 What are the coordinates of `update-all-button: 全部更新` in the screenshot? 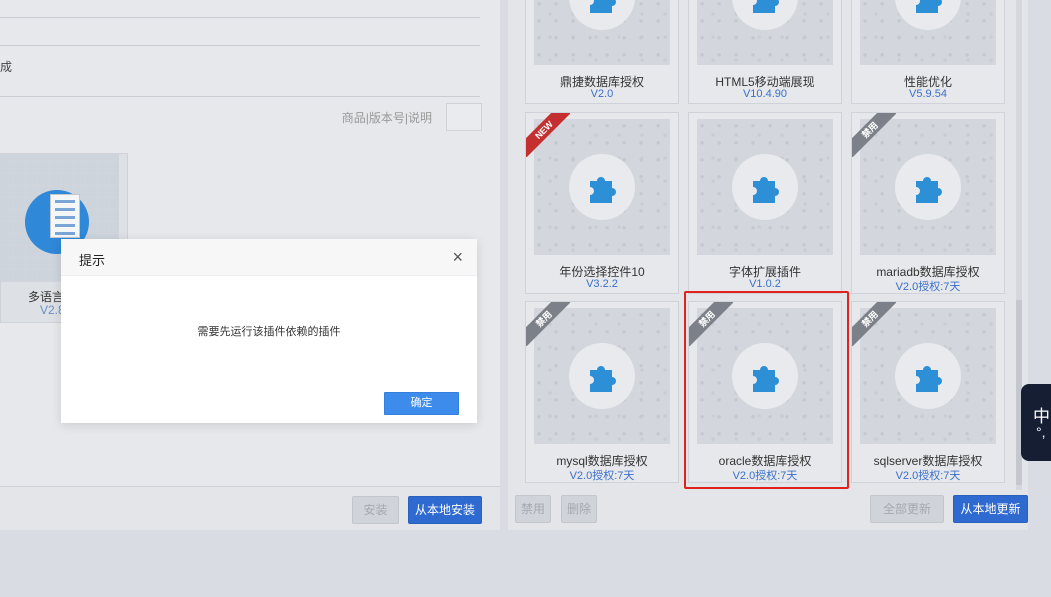 It's located at (907, 509).